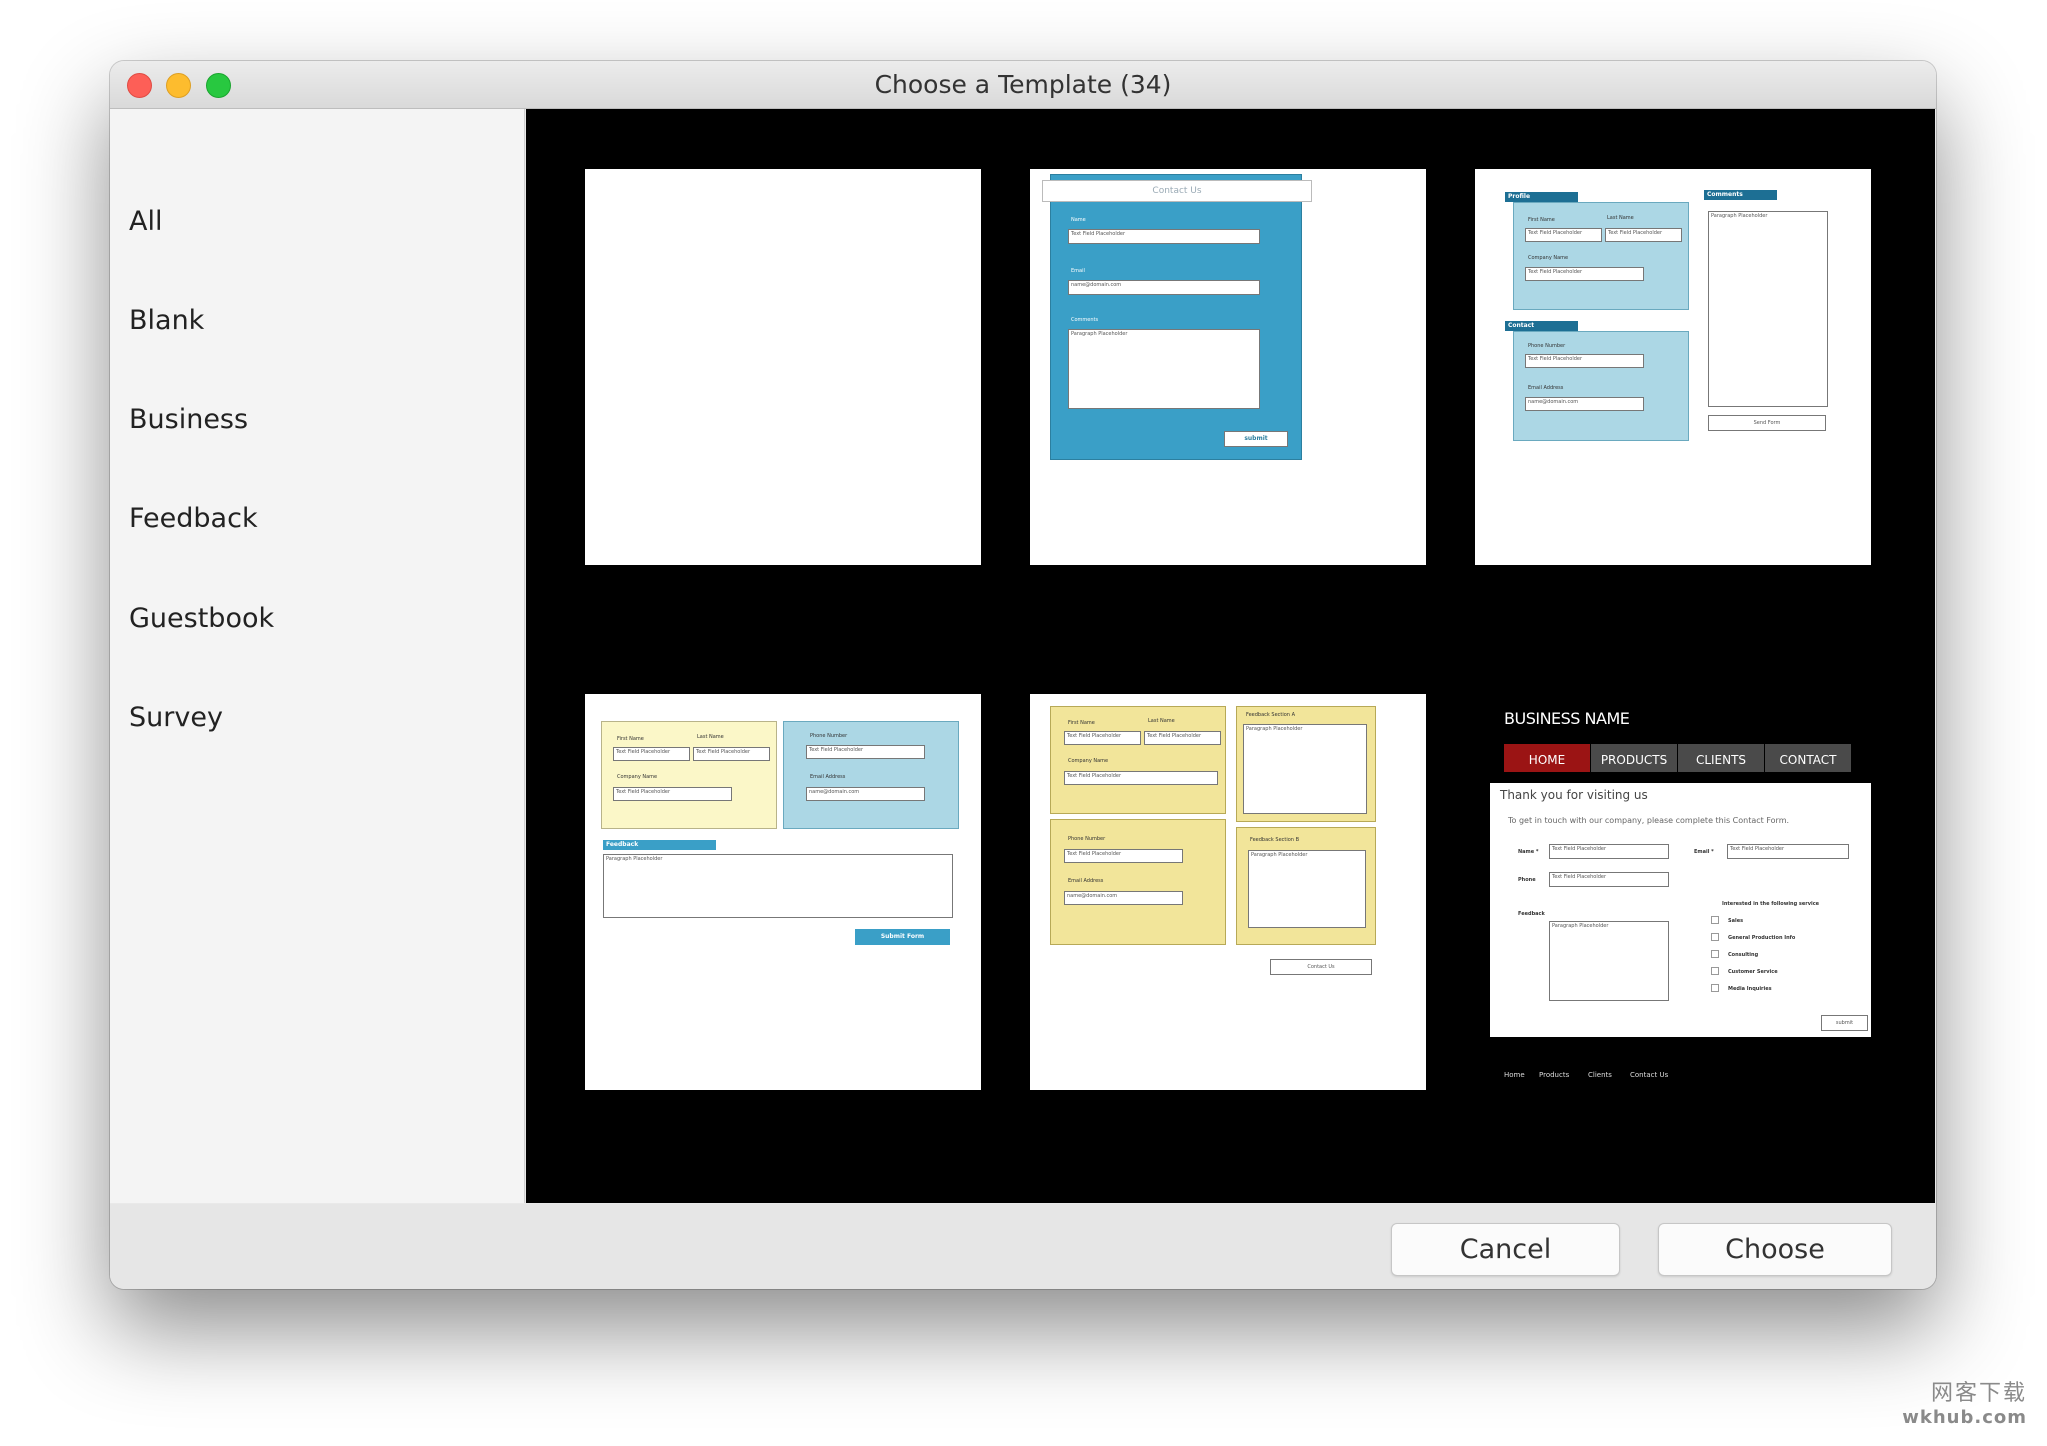  I want to click on field-label: Email, so click(1078, 271).